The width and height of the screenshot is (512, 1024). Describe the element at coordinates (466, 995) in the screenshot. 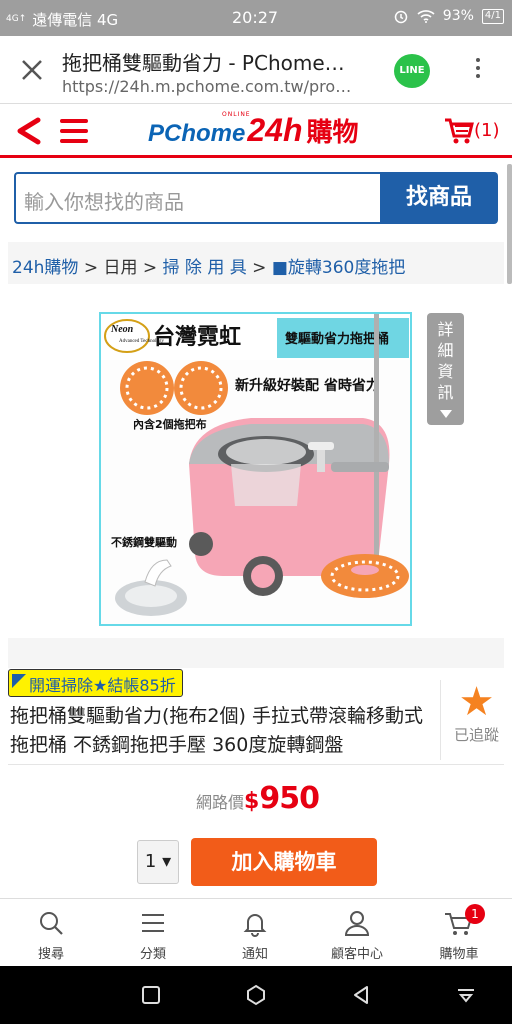

I see `notification-shade-icon` at that location.